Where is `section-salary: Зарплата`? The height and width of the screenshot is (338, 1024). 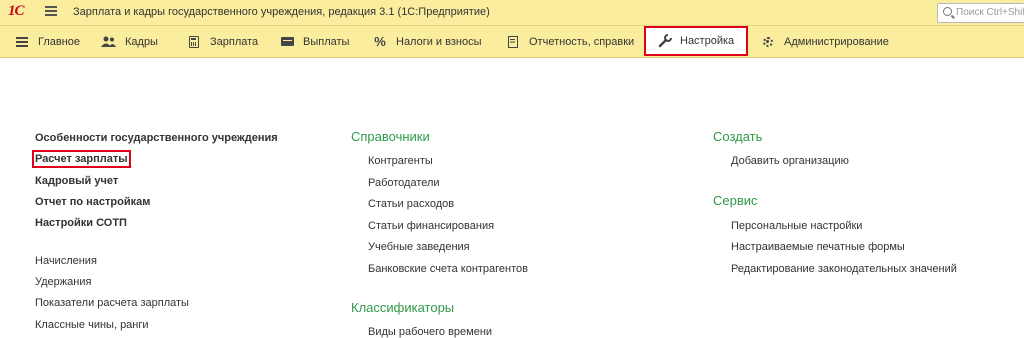 section-salary: Зарплата is located at coordinates (222, 41).